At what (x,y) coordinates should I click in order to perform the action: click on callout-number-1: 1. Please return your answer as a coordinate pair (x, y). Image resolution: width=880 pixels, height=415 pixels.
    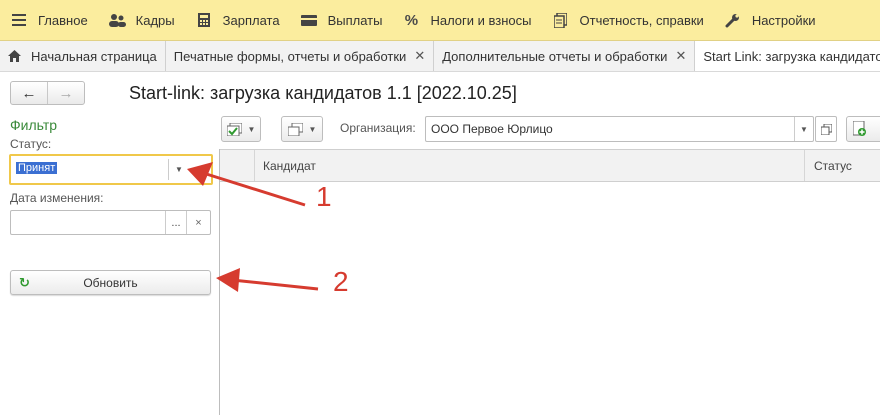
    Looking at the image, I should click on (324, 196).